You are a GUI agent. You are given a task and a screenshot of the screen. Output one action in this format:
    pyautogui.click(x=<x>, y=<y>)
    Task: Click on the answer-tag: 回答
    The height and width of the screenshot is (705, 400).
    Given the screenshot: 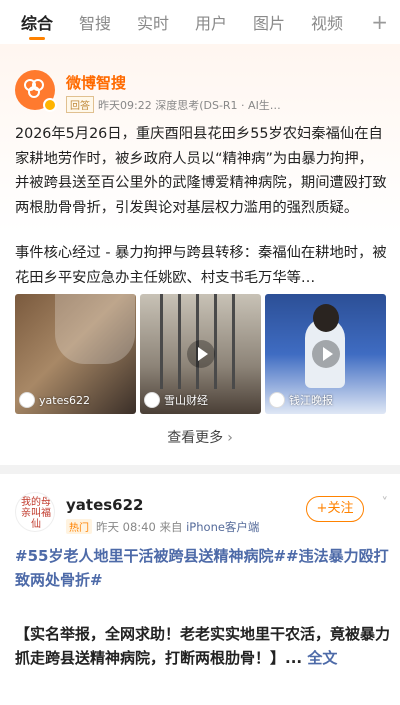 What is the action you would take?
    pyautogui.click(x=80, y=104)
    